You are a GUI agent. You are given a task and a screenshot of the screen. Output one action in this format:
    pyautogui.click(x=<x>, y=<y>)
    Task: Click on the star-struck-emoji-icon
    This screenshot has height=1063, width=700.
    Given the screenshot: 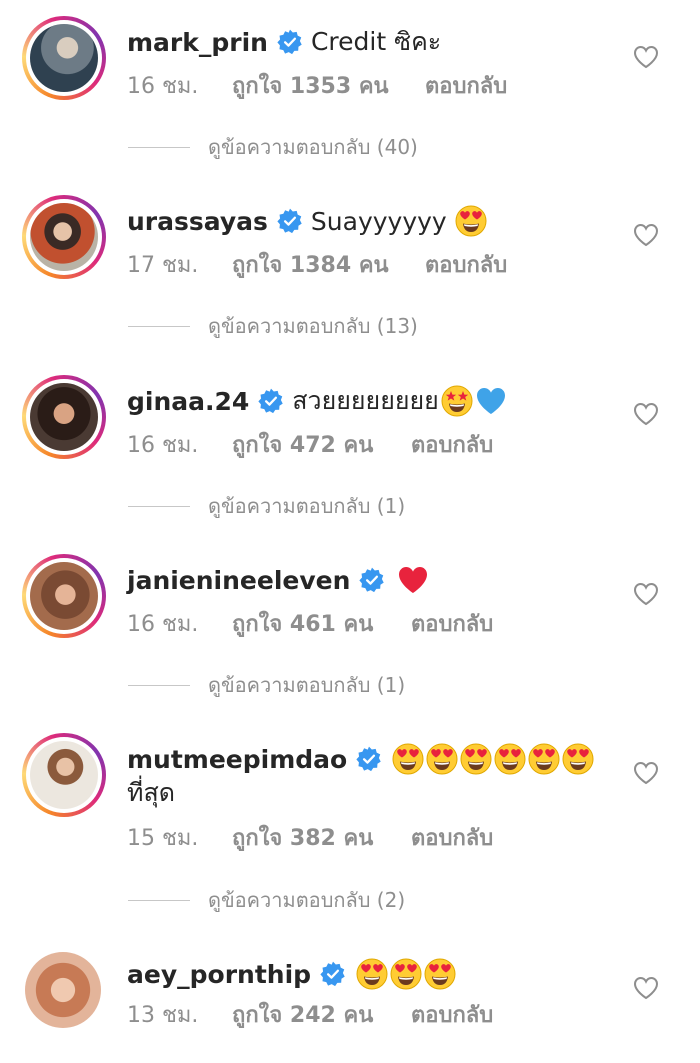 What is the action you would take?
    pyautogui.click(x=457, y=401)
    